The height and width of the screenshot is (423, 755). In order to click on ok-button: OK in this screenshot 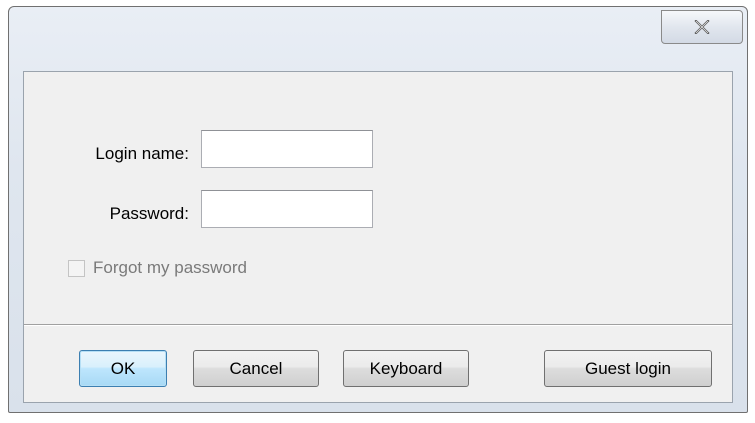, I will do `click(123, 368)`.